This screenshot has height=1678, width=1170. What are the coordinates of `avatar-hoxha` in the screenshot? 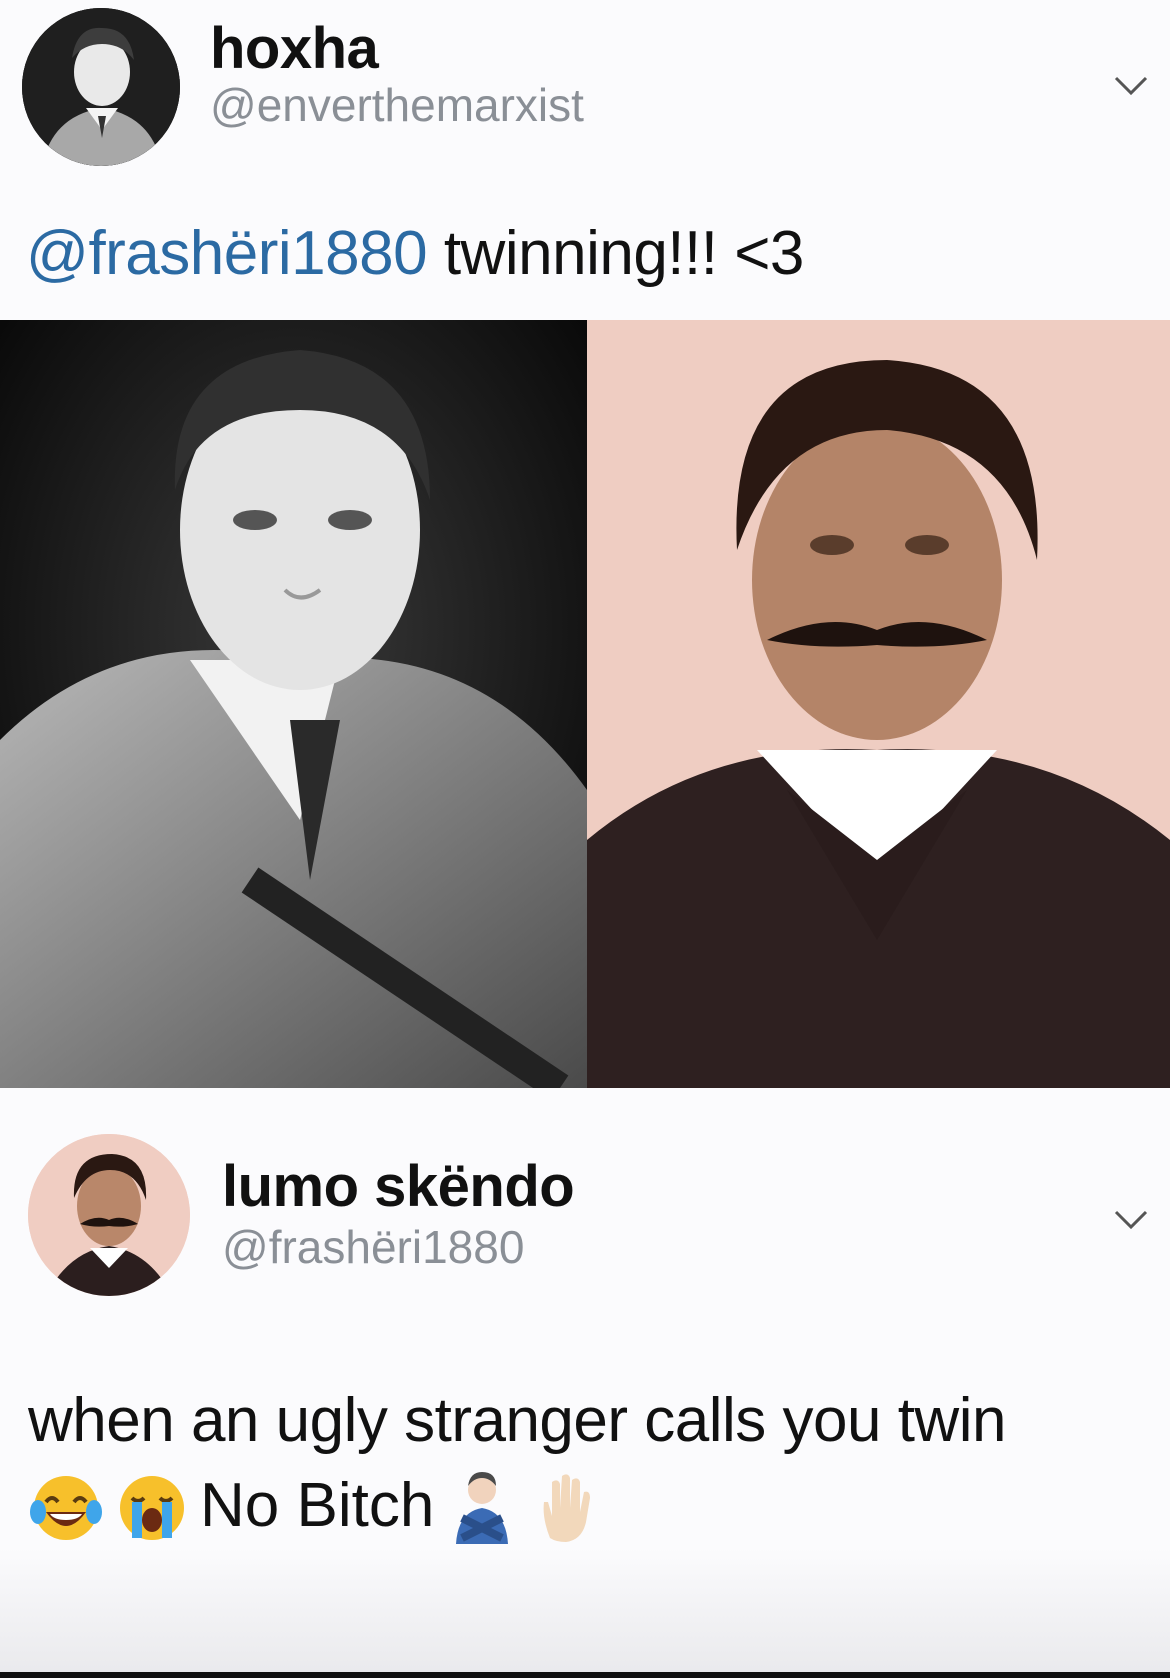 It's located at (101, 87).